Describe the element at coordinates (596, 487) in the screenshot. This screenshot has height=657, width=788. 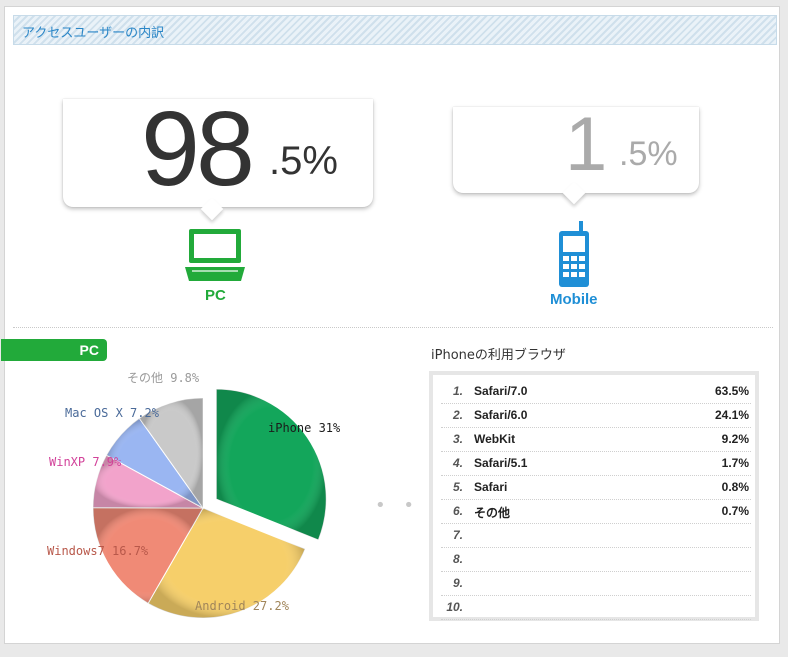
I see `list-item: 5. Safari 0.8%` at that location.